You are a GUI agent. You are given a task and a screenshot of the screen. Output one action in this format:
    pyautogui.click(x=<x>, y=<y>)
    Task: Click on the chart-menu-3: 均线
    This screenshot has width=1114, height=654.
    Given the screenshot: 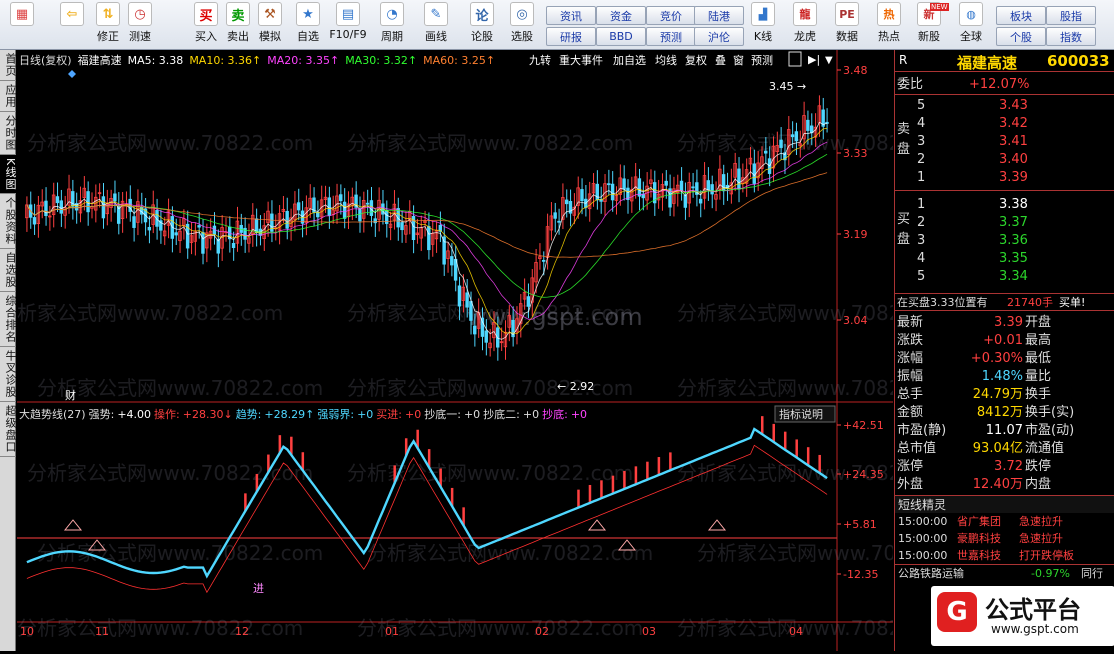 What is the action you would take?
    pyautogui.click(x=666, y=60)
    